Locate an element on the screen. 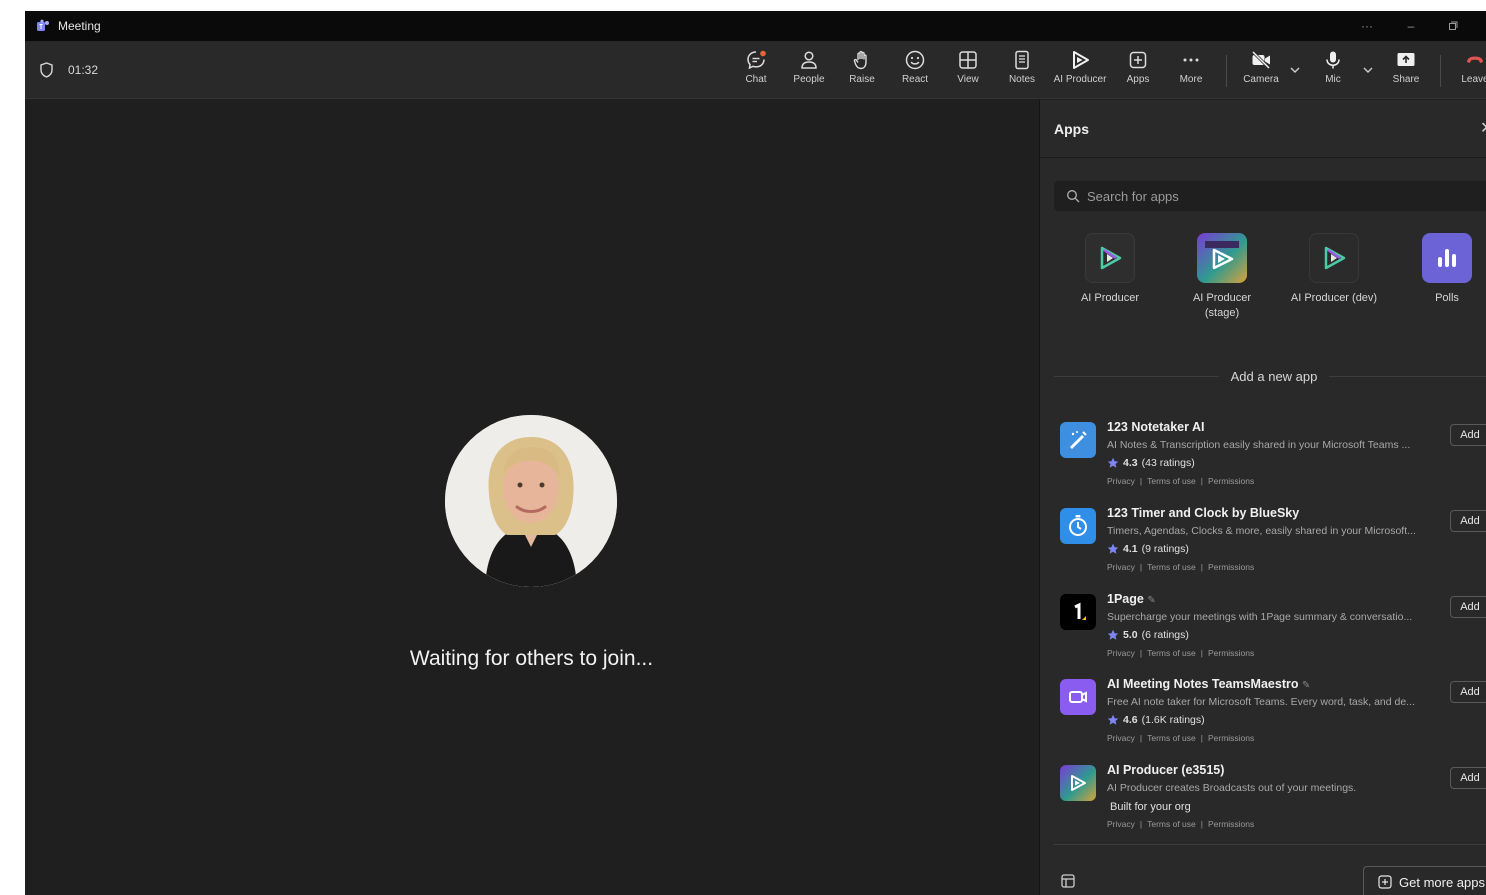 Image resolution: width=1486 pixels, height=895 pixels. manage-apps-icon is located at coordinates (1068, 881).